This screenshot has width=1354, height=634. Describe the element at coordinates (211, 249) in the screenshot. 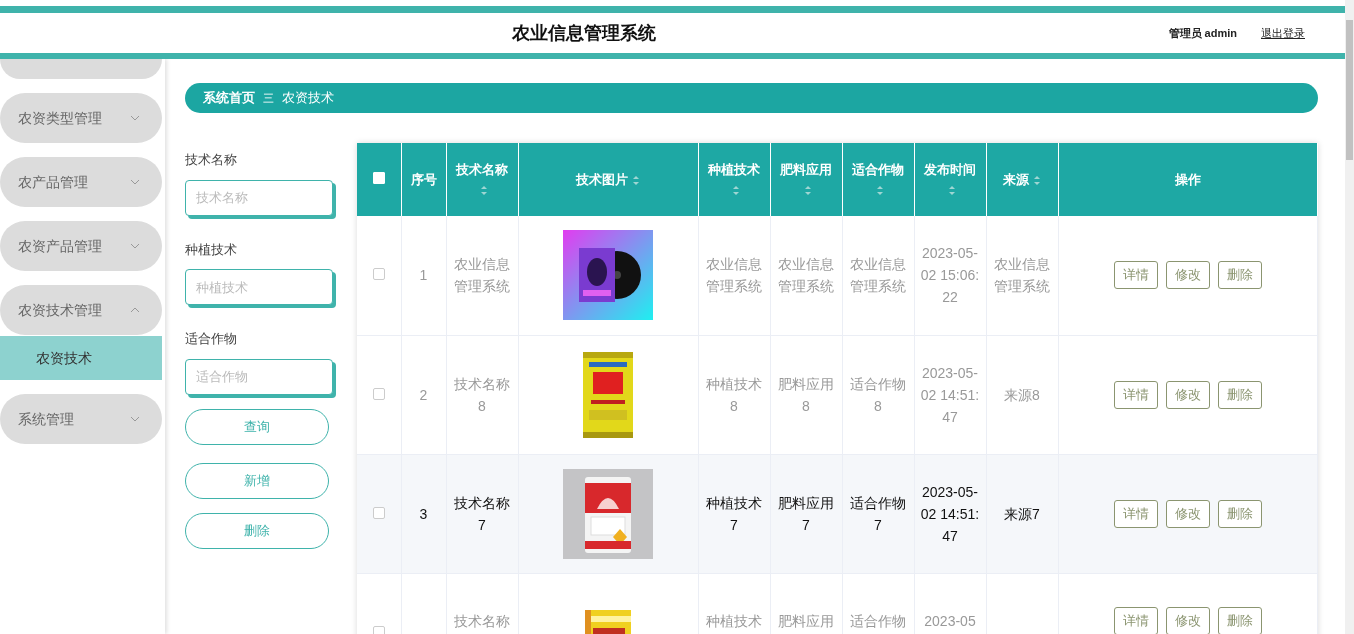

I see `field-label: 种植技术` at that location.